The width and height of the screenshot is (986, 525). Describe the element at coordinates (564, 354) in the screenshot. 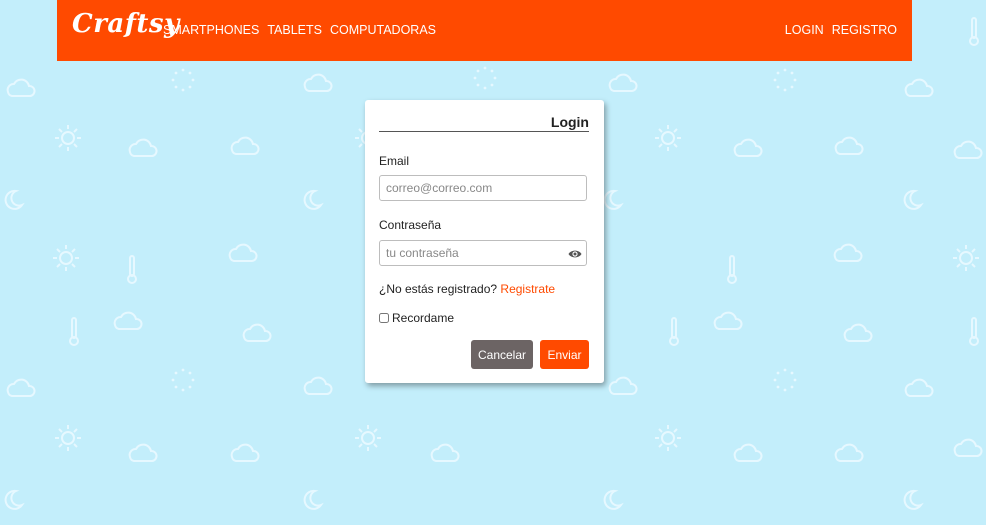

I see `submit-button: Enviar` at that location.